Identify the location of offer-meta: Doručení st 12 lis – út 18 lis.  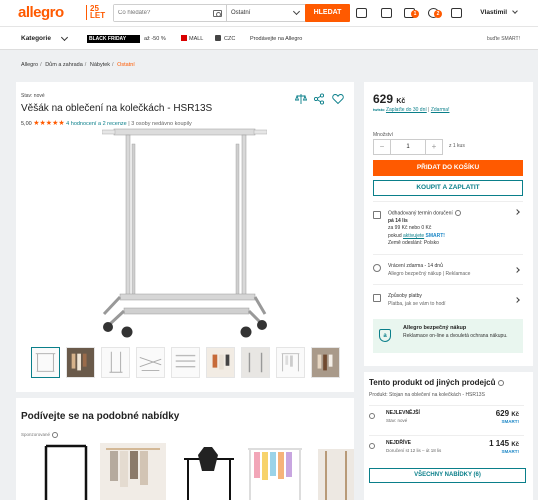
(414, 450).